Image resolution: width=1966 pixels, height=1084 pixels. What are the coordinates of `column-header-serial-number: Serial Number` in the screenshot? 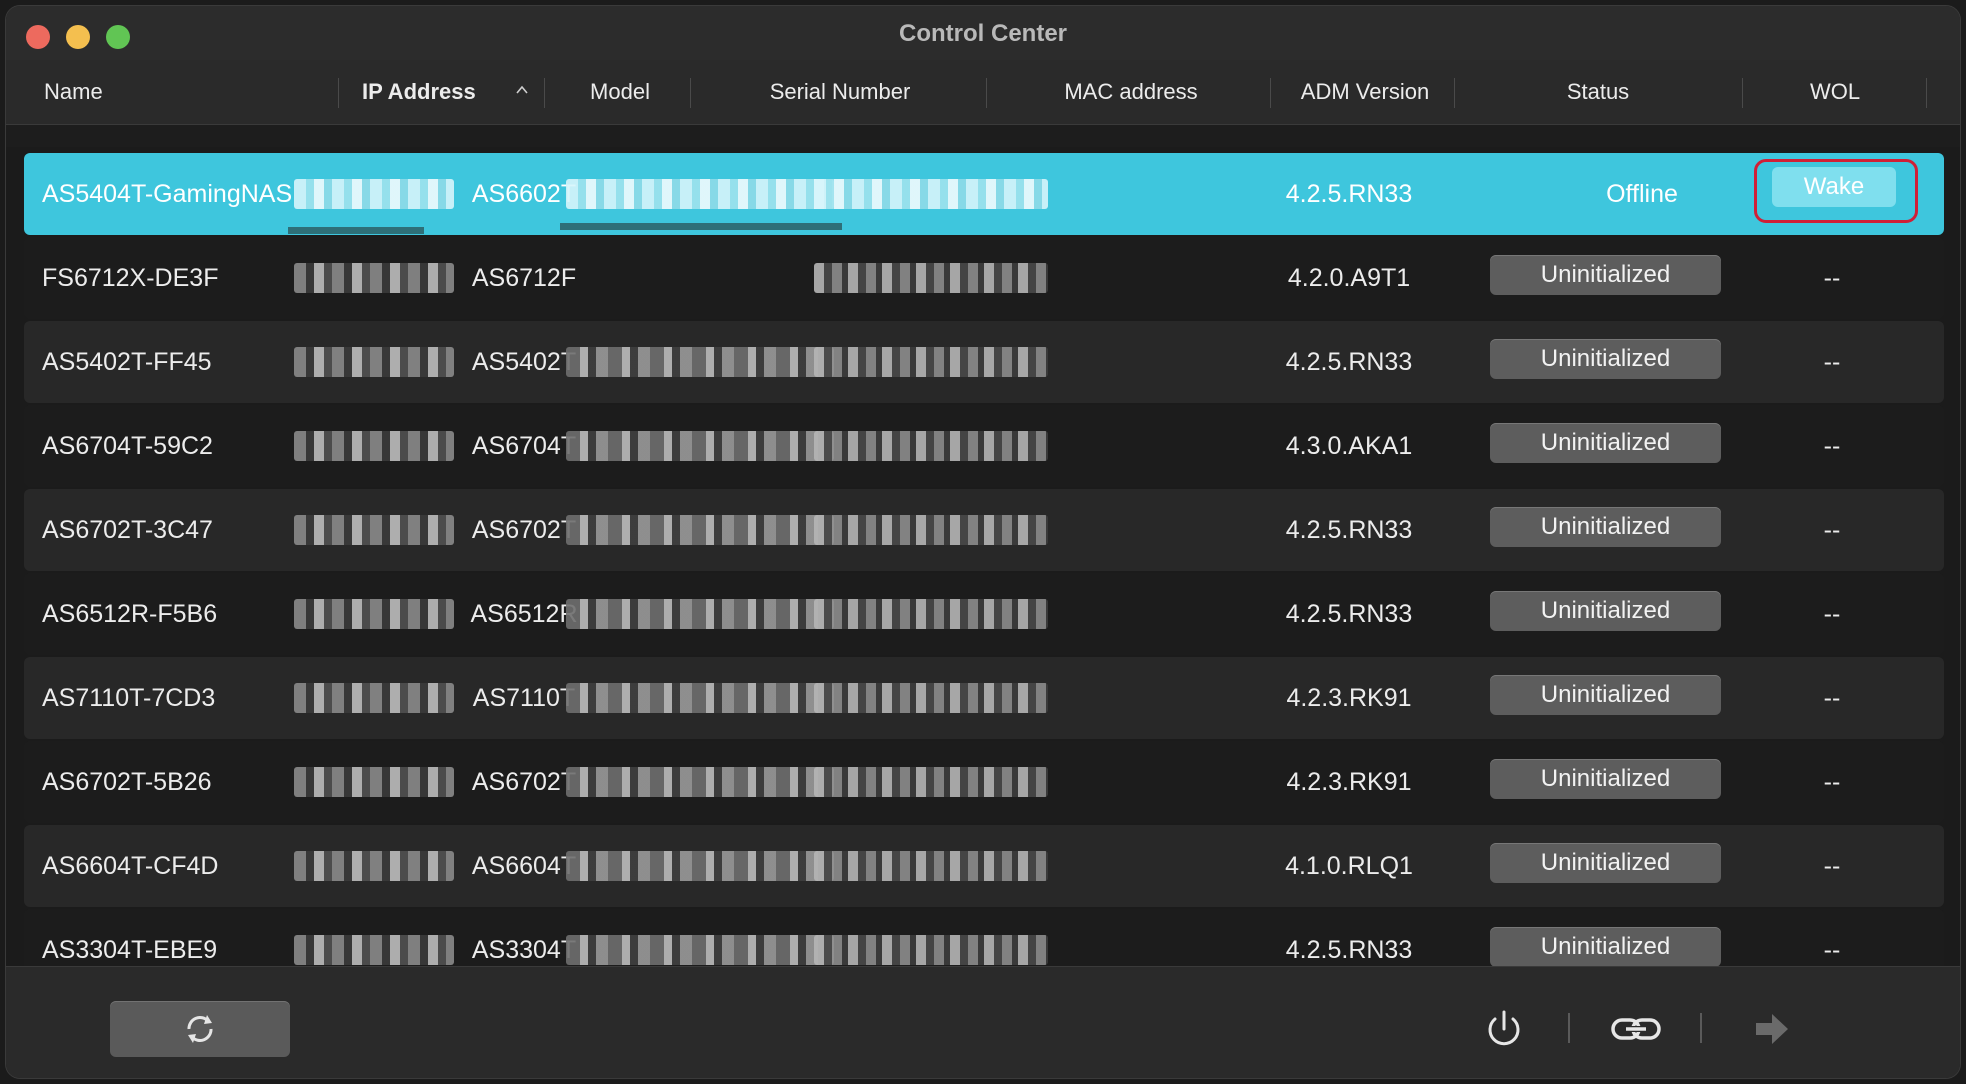 It's located at (840, 92).